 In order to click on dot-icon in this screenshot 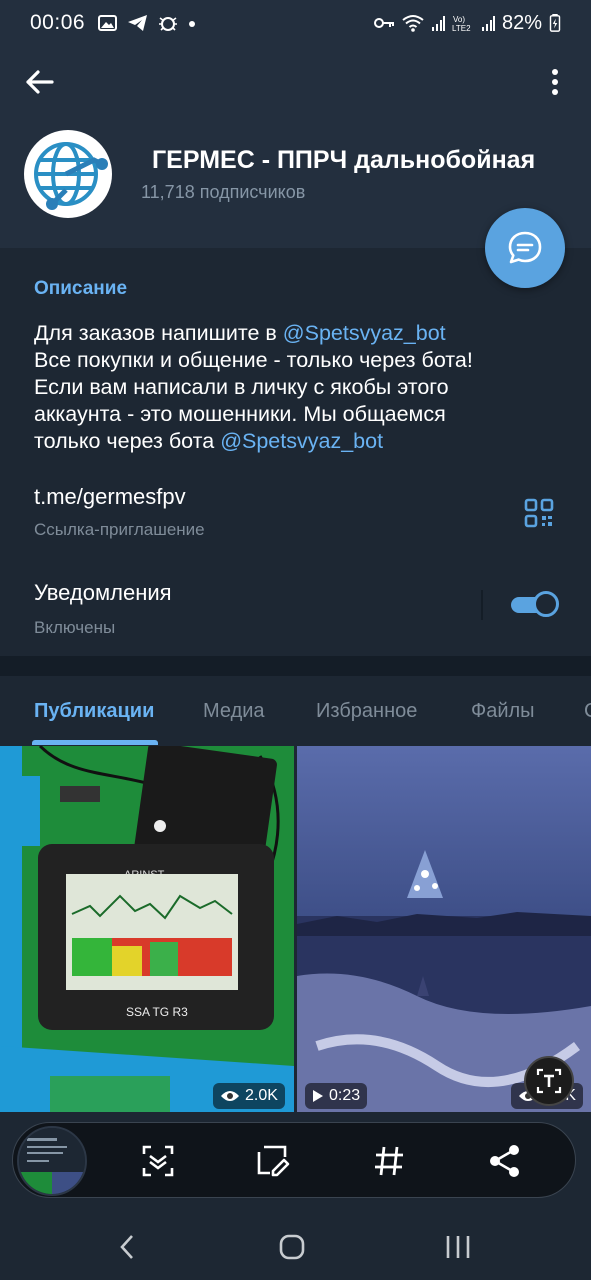, I will do `click(192, 24)`.